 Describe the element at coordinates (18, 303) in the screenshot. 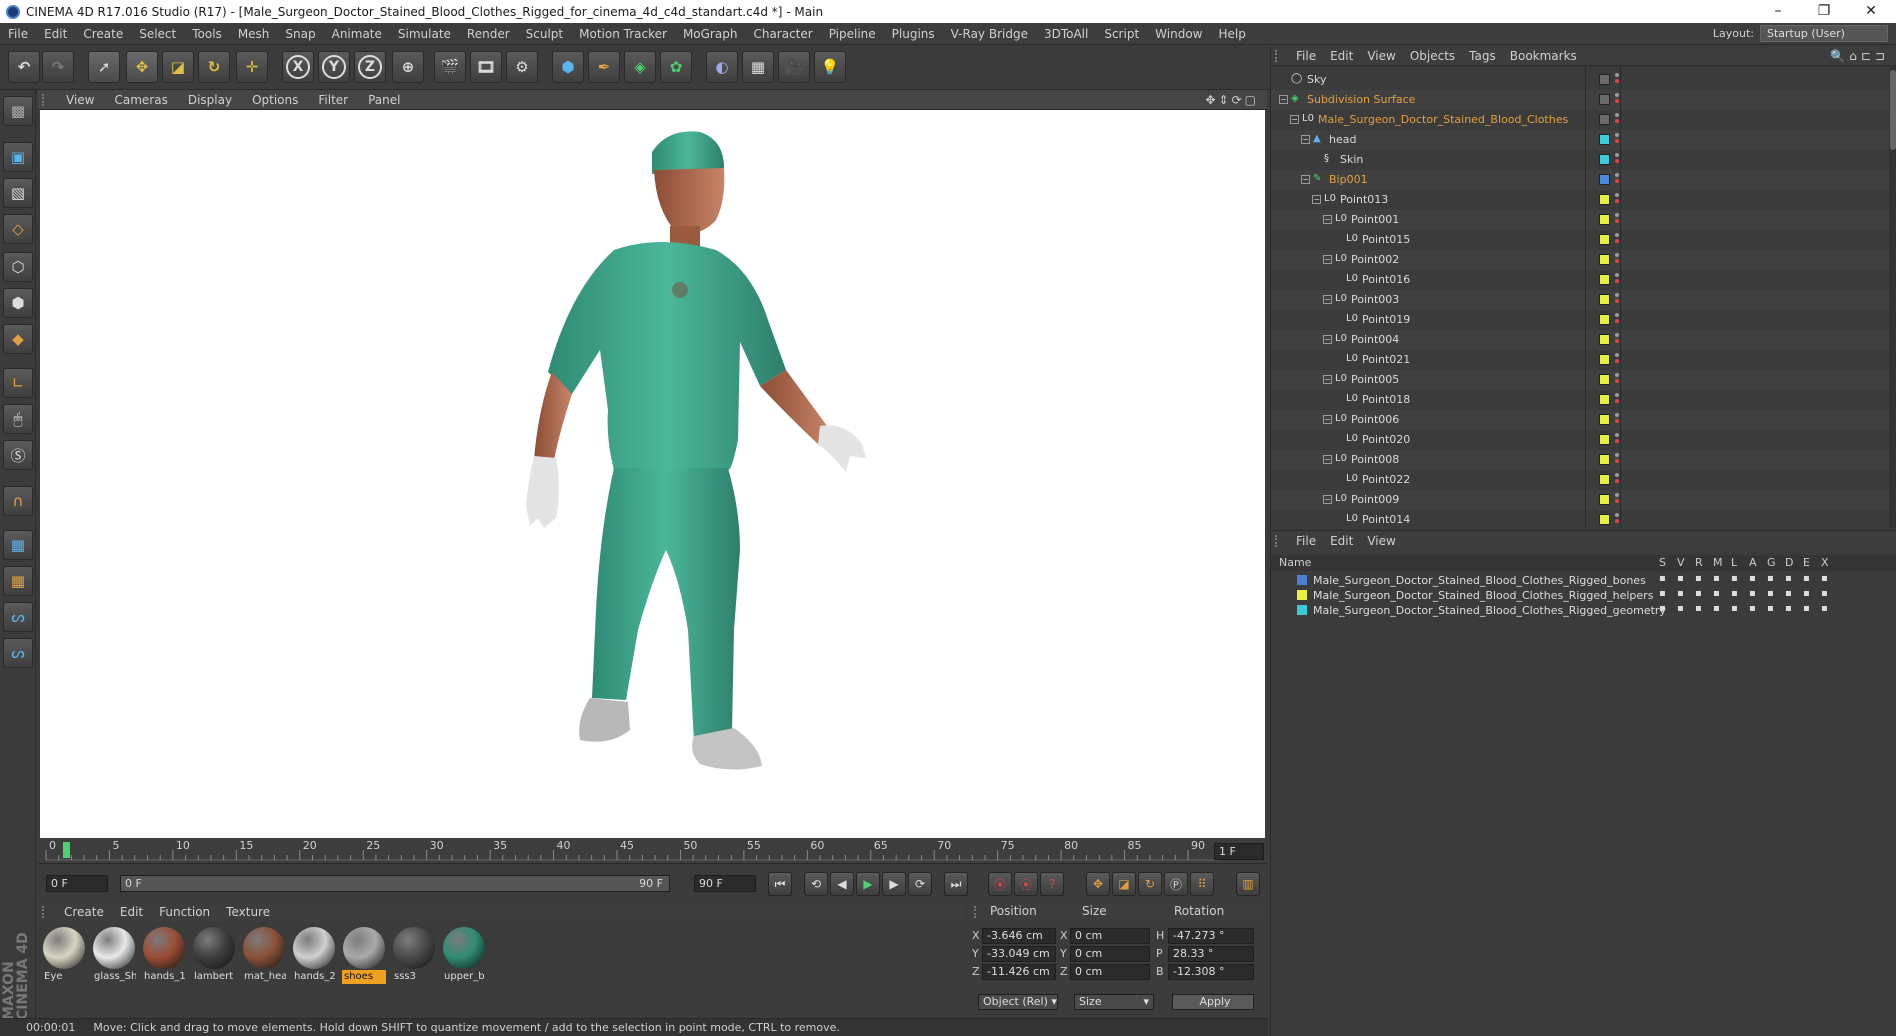

I see `edges-mode-icon: ⬢` at that location.